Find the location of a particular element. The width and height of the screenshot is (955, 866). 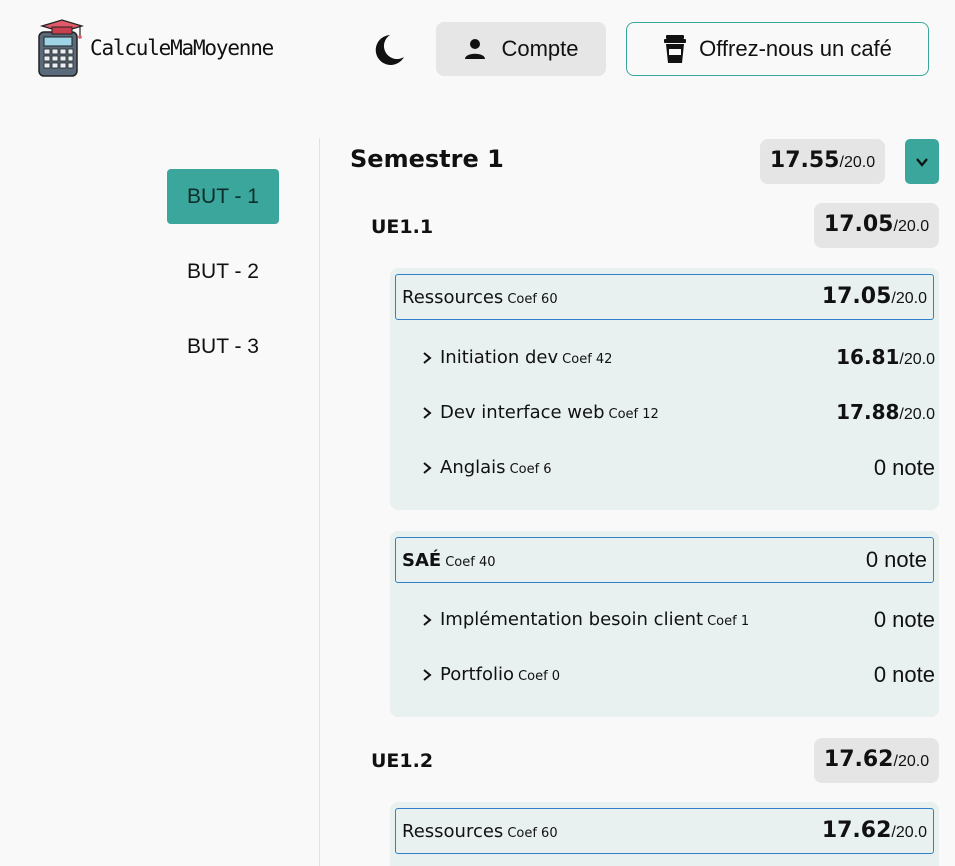

ue-grade-badge: 17.62 /20.0 is located at coordinates (876, 760).